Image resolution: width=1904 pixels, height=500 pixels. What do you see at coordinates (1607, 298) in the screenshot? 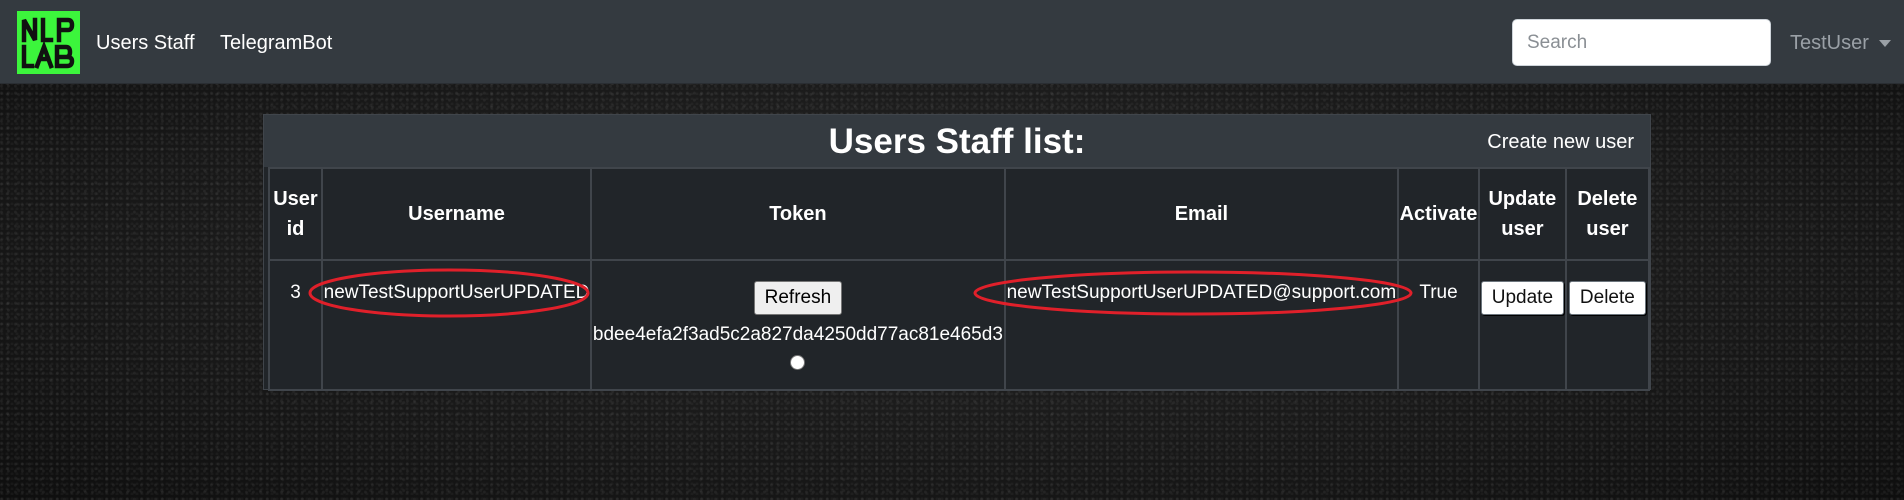
I see `delete-user-button: Delete` at bounding box center [1607, 298].